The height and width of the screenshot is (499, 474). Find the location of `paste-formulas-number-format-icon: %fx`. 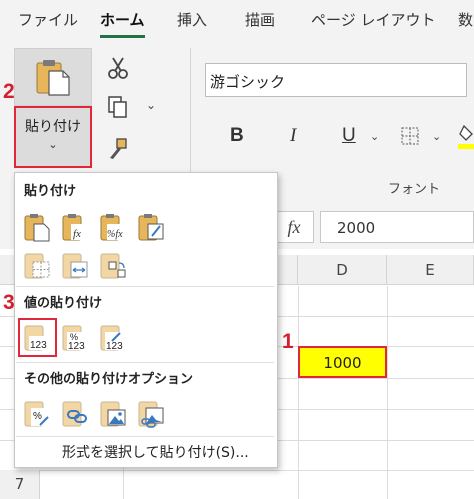

paste-formulas-number-format-icon: %fx is located at coordinates (113, 227).